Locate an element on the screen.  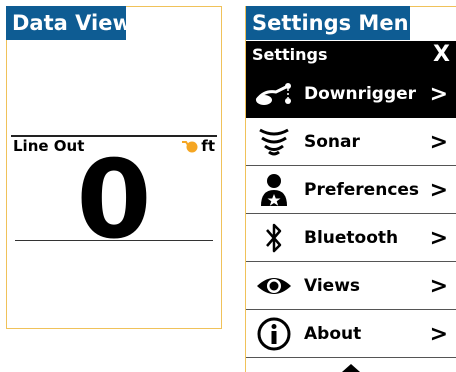
menu-item-downrigger: Downrigger > is located at coordinates (351, 94).